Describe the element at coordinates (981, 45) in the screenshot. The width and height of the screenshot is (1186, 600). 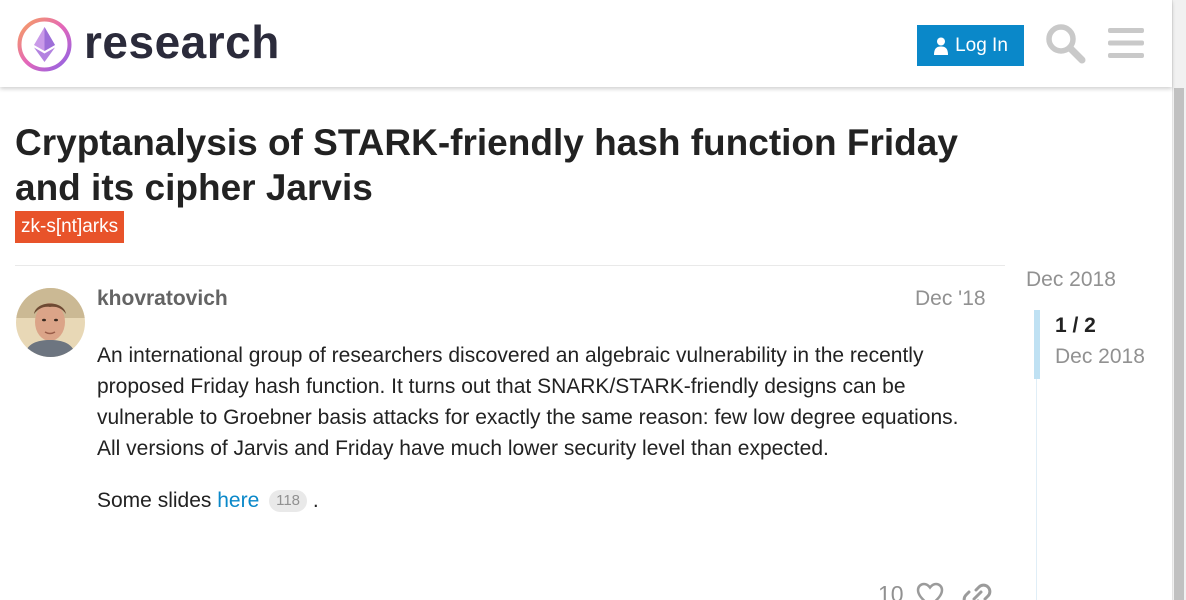
I see `login-label: Log In` at that location.